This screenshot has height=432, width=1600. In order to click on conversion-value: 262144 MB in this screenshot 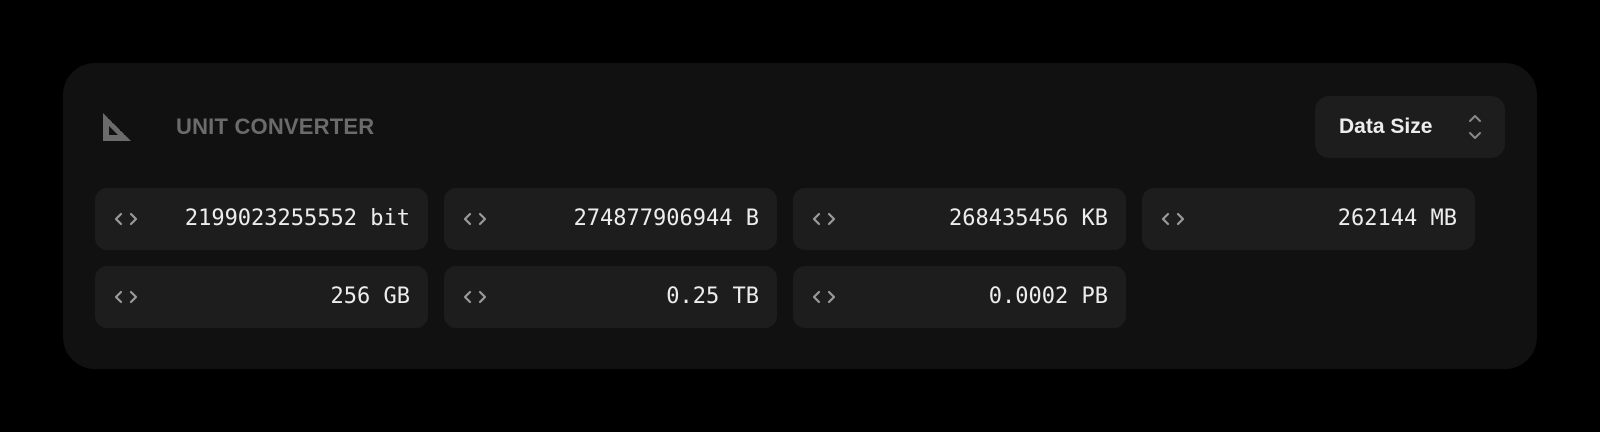, I will do `click(1397, 218)`.